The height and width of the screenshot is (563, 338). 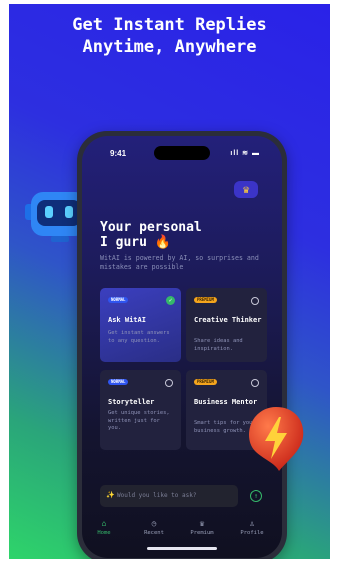 What do you see at coordinates (276, 439) in the screenshot?
I see `lightning-bolt-icon` at bounding box center [276, 439].